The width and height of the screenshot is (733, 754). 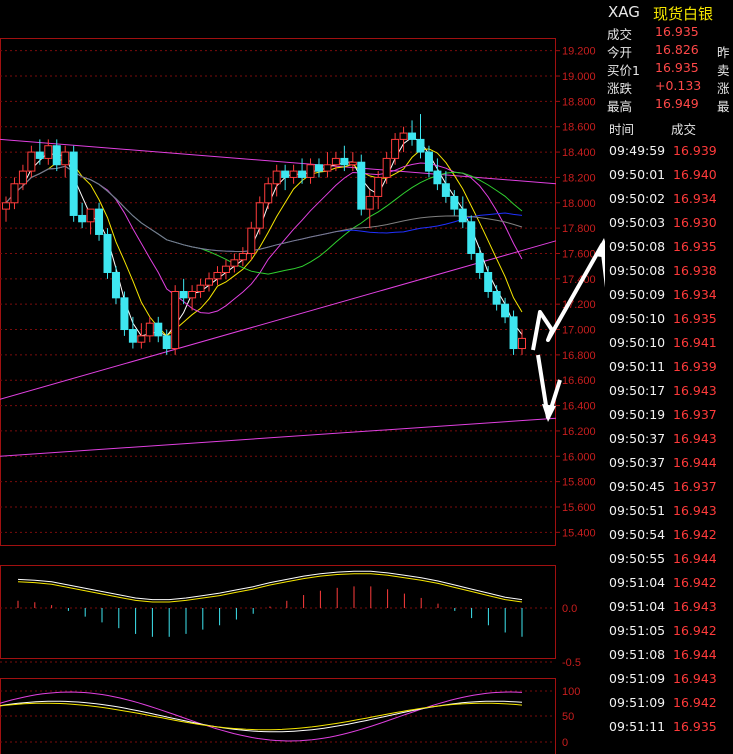 I want to click on quote-header: XAG 现货白银, so click(x=669, y=12).